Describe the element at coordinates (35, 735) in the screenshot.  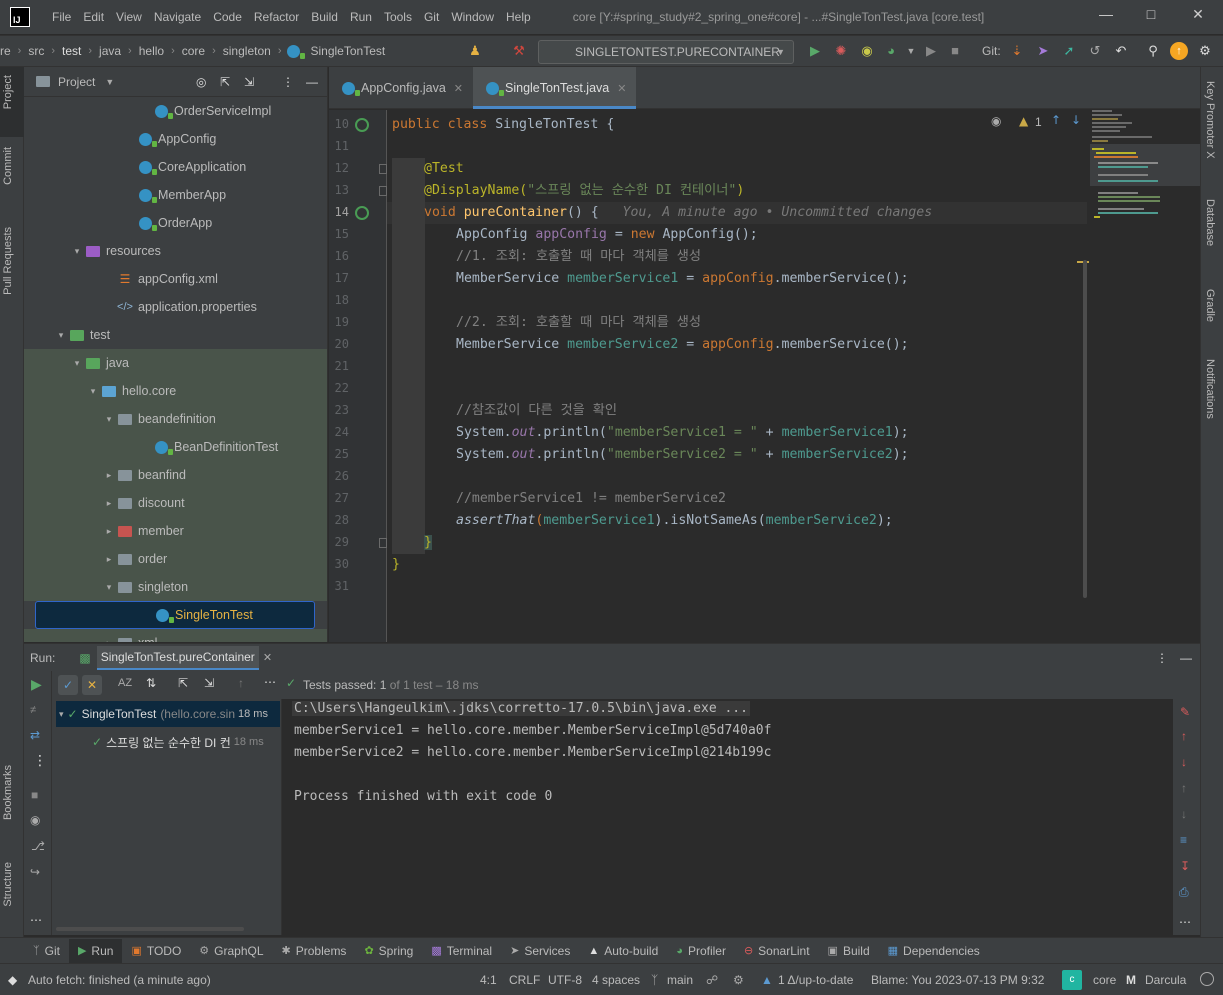
I see `toggle-auto-test-icon: ⇄` at that location.